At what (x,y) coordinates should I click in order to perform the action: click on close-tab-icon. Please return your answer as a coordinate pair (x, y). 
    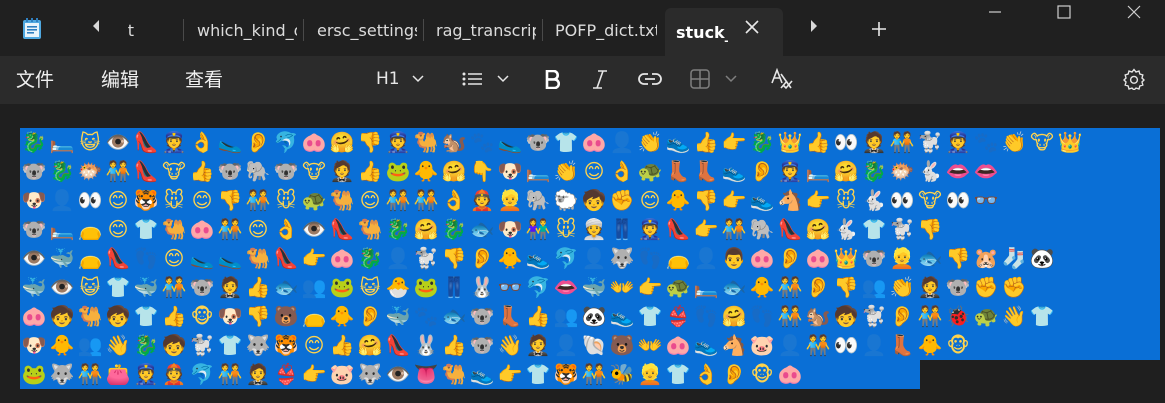
    Looking at the image, I should click on (752, 29).